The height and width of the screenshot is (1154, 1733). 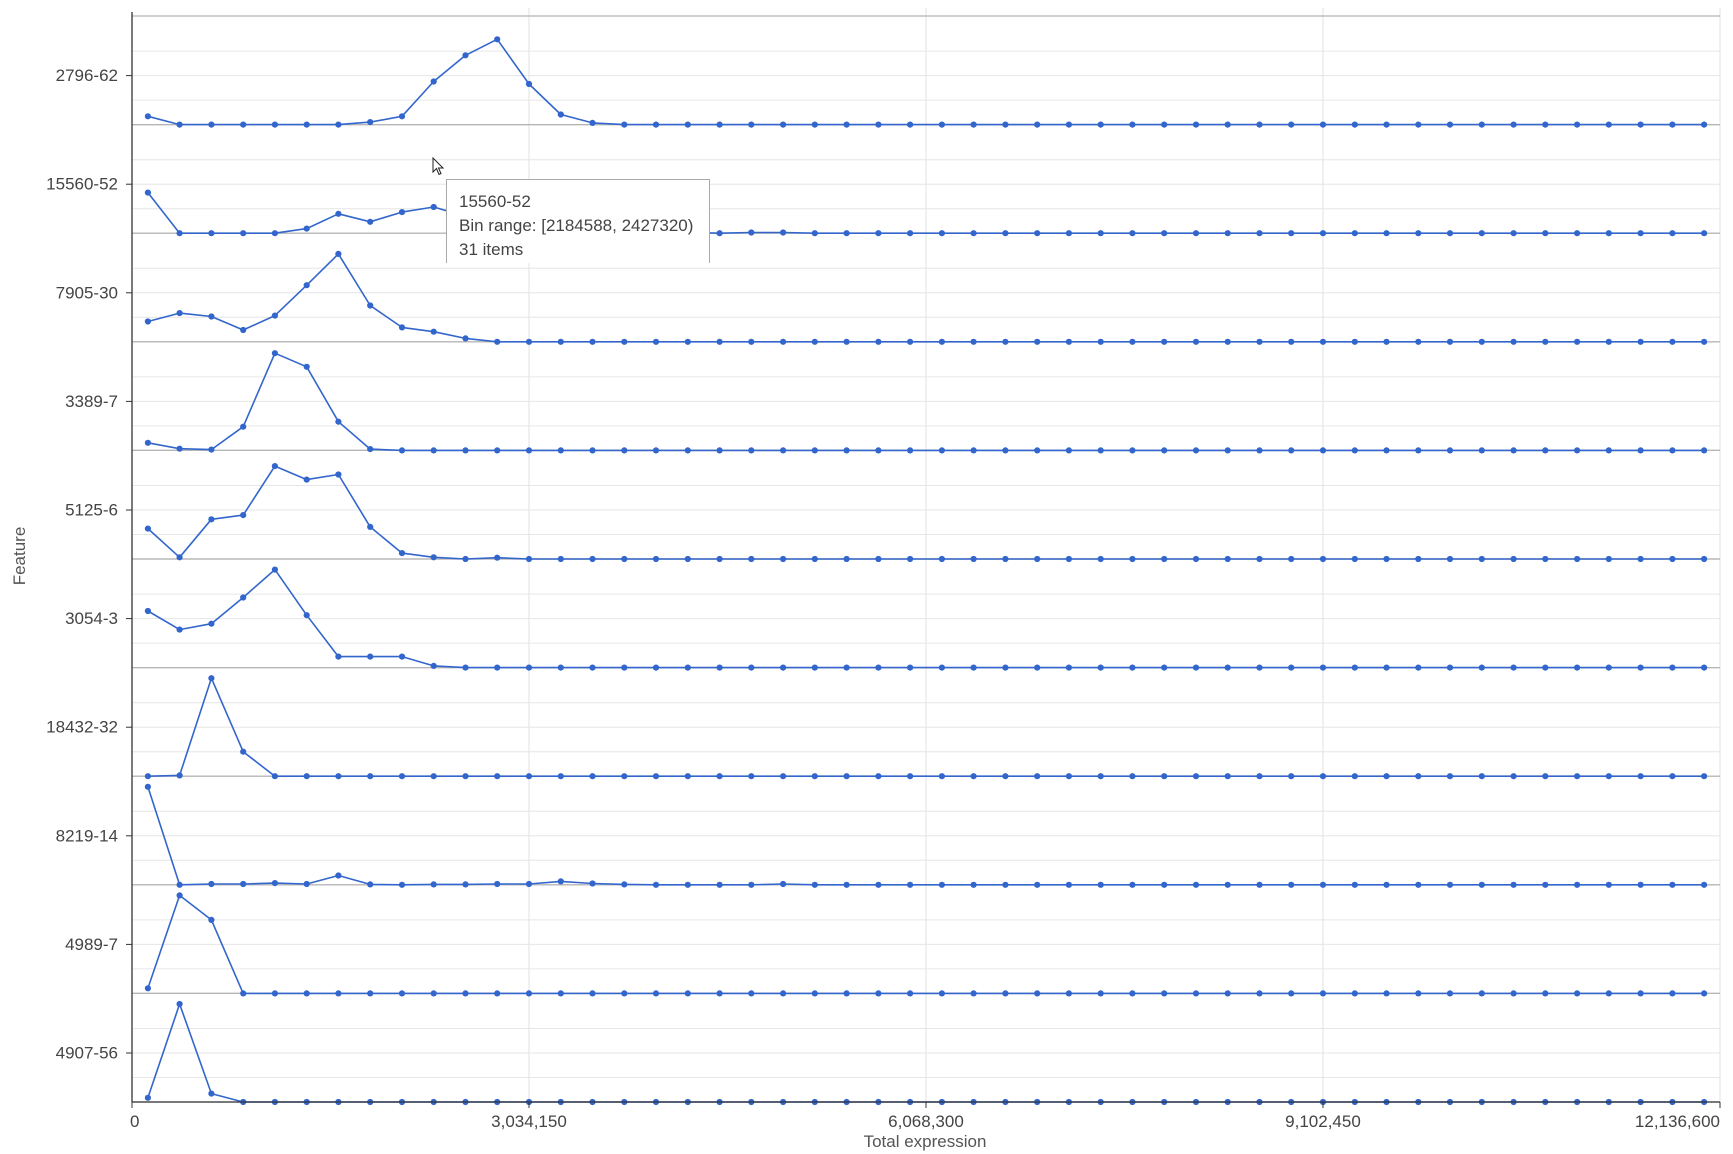 I want to click on y-axis-title: Feature, so click(x=19, y=556).